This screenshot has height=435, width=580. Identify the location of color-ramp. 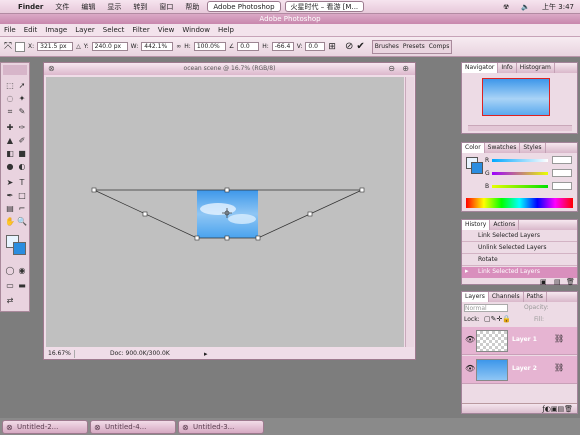
(519, 203).